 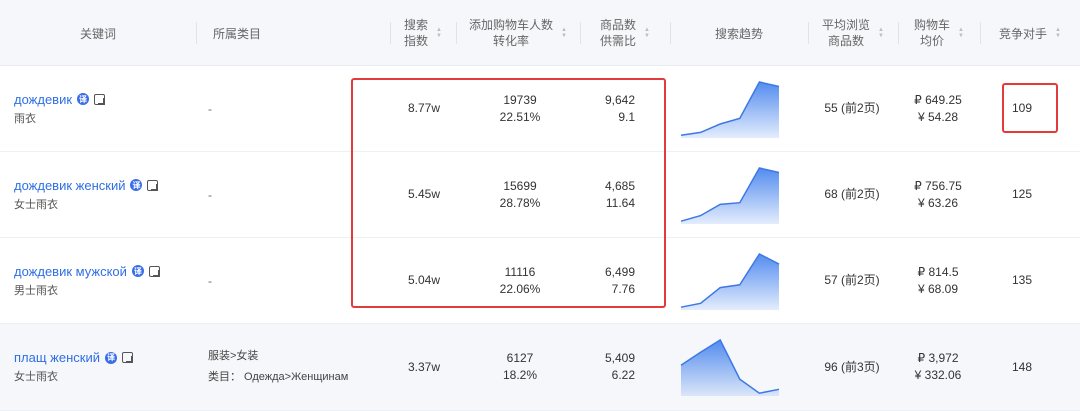 What do you see at coordinates (423, 33) in the screenshot?
I see `header-search-index: 搜索 指数 ▲ ▼` at bounding box center [423, 33].